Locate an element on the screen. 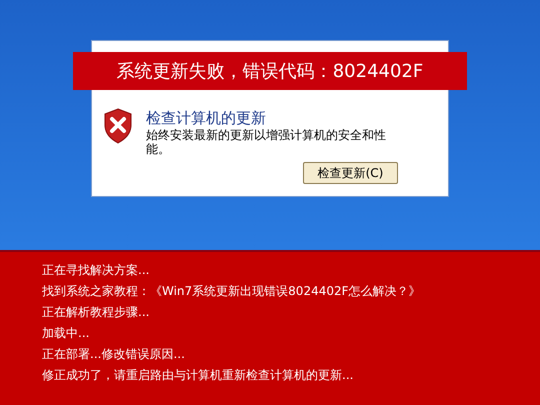 The image size is (540, 405). check-updates-button: 检查更新(C) is located at coordinates (350, 173).